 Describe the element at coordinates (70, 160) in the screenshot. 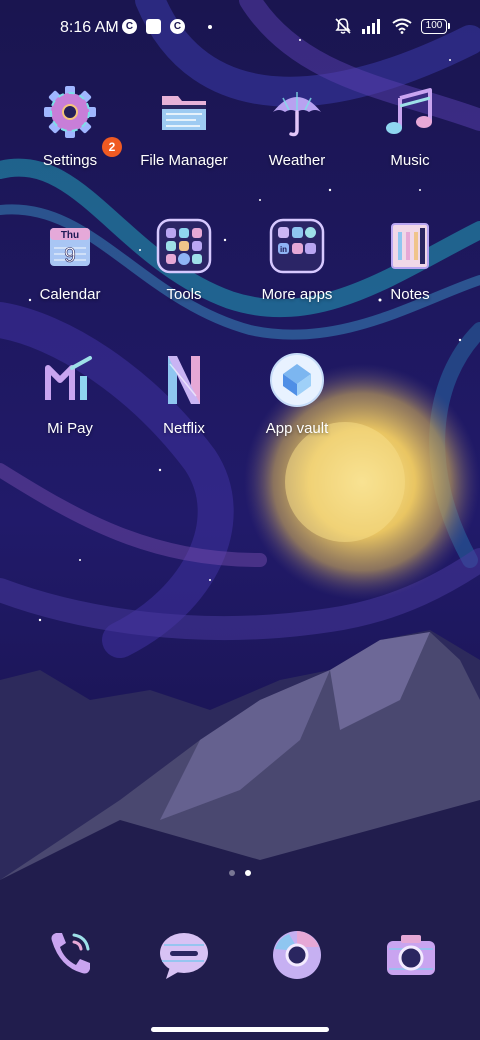

I see `app-label: Settings` at that location.